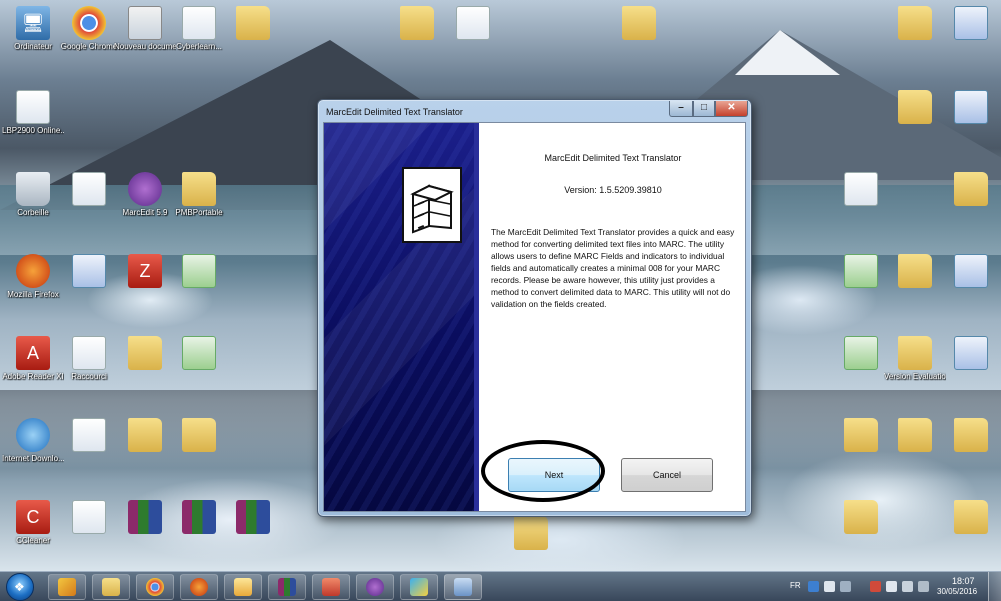 This screenshot has height=601, width=1001. I want to click on clock-date: 30/05/2016, so click(957, 591).